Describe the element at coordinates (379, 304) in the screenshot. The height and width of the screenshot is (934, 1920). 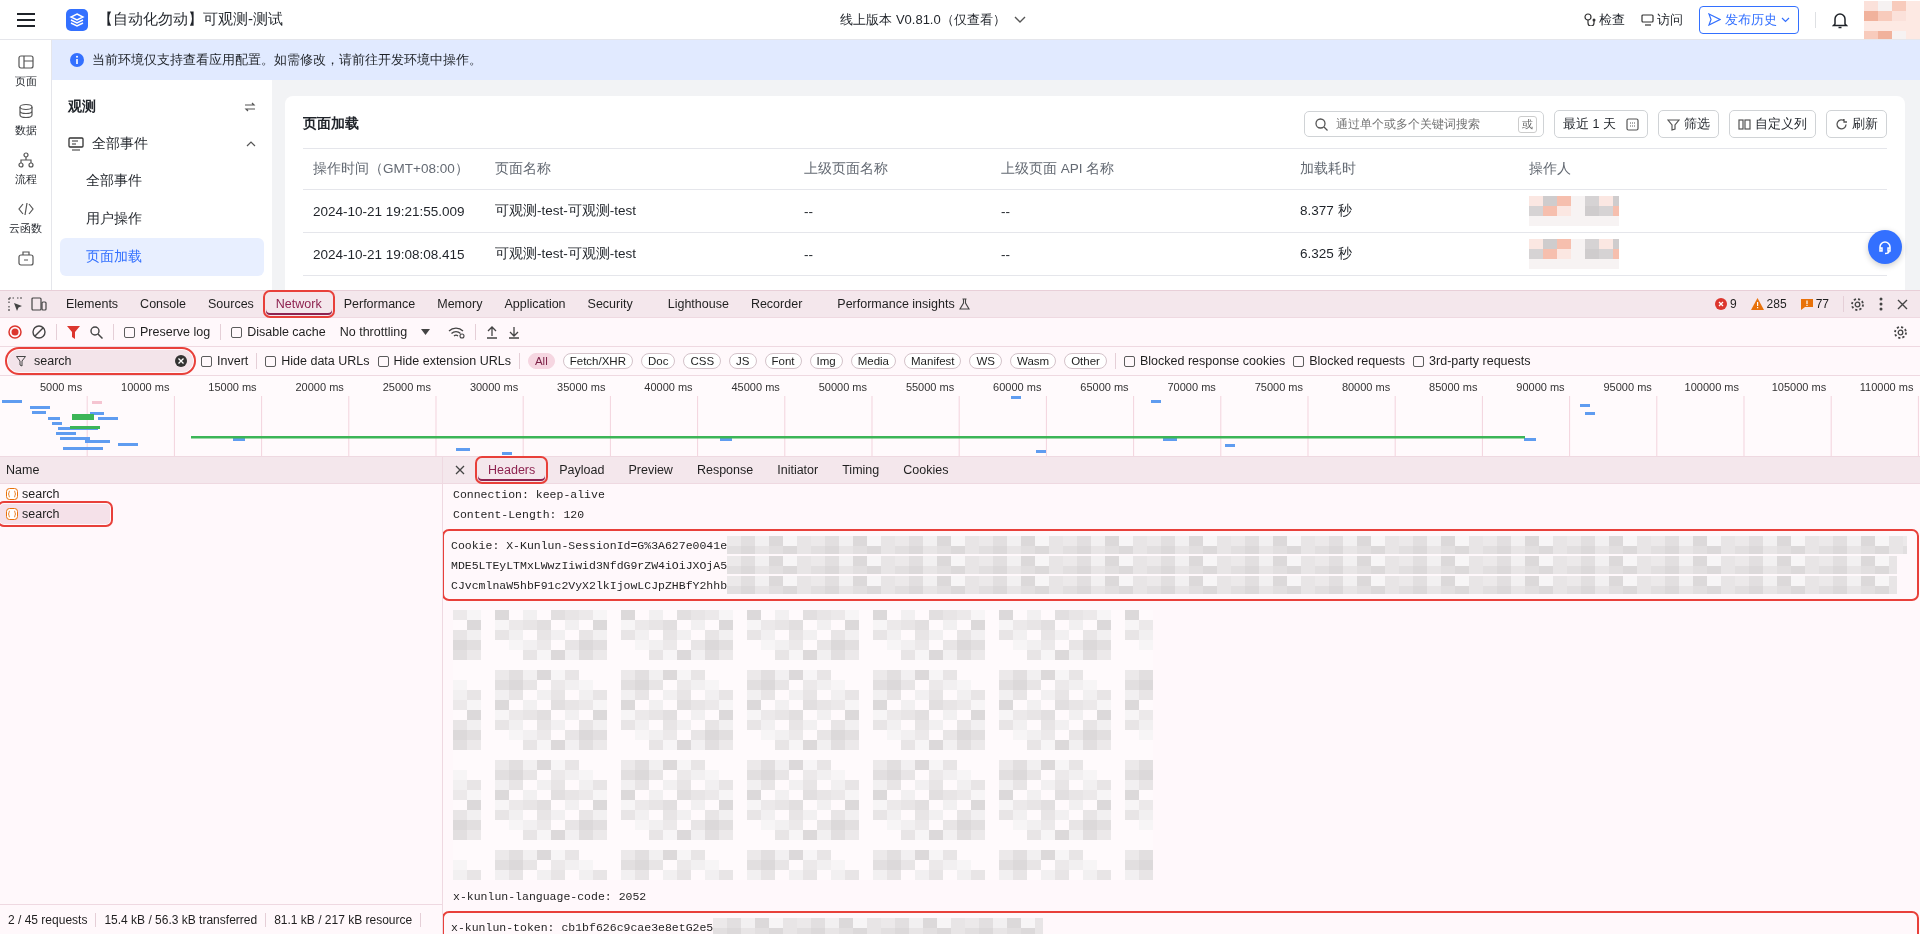
I see `devtools-tab: Performance` at that location.